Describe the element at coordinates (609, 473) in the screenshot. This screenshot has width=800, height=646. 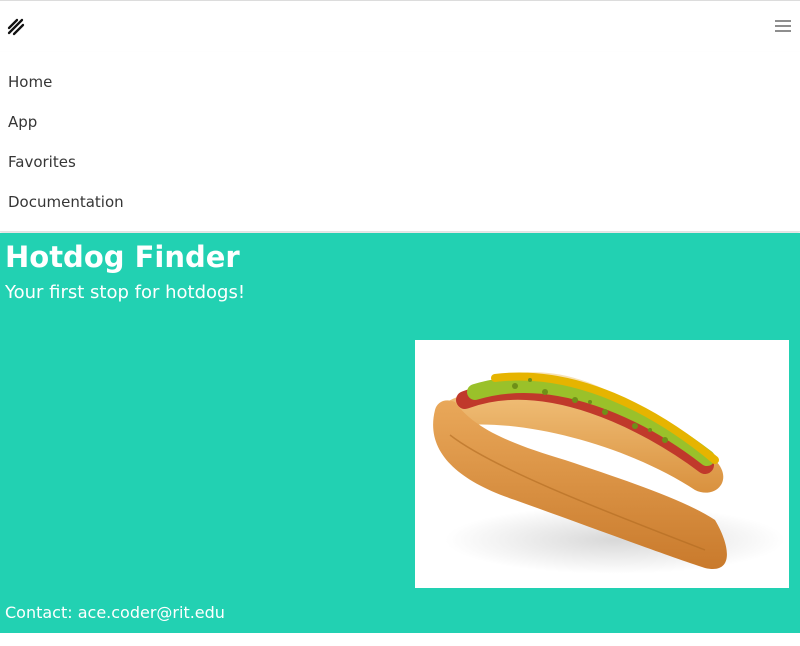
I see `hotdog-illustration` at that location.